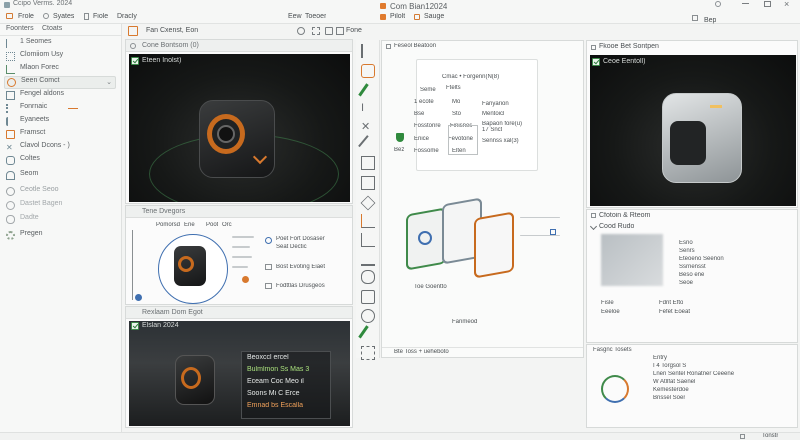 This screenshot has width=800, height=440. I want to click on footer-line: Kemesterdoe, so click(671, 390).